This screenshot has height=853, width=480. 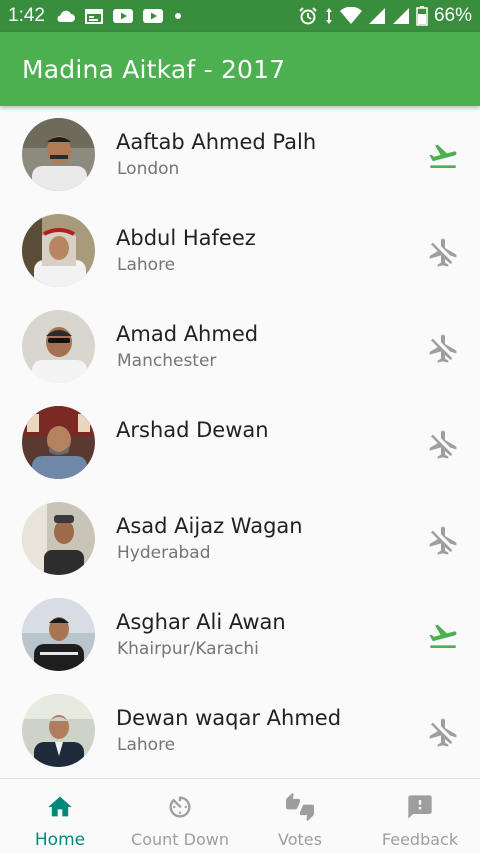 I want to click on nav-votes-label: Votes, so click(x=300, y=839).